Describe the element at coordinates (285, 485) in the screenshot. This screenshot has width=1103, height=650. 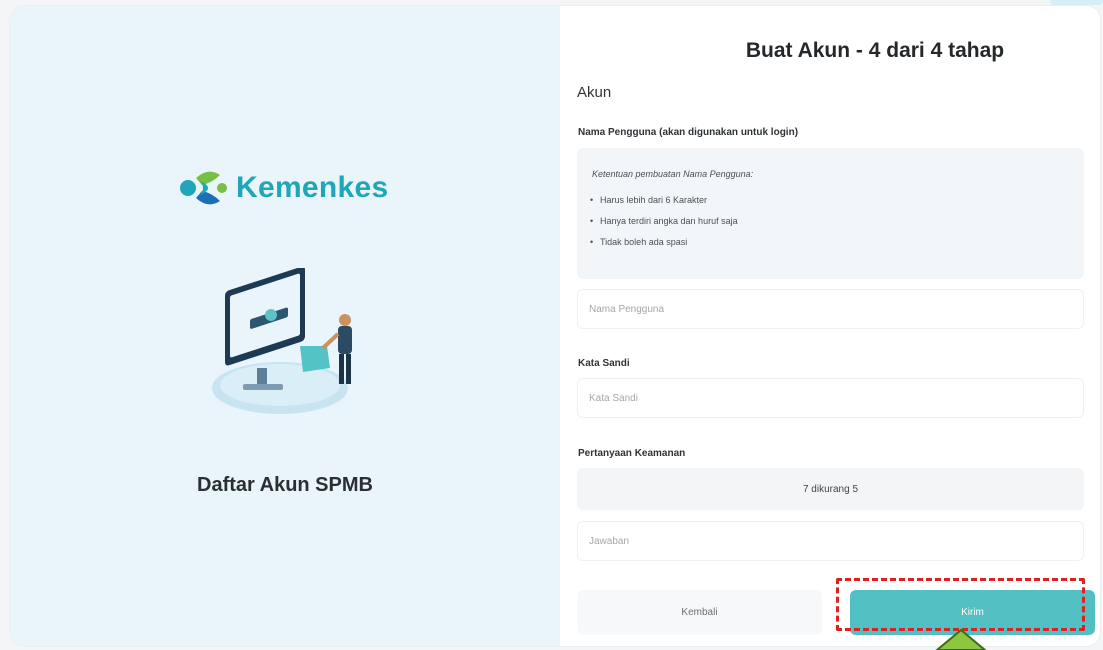
I see `left-panel-title: Daftar Akun SPMB` at that location.